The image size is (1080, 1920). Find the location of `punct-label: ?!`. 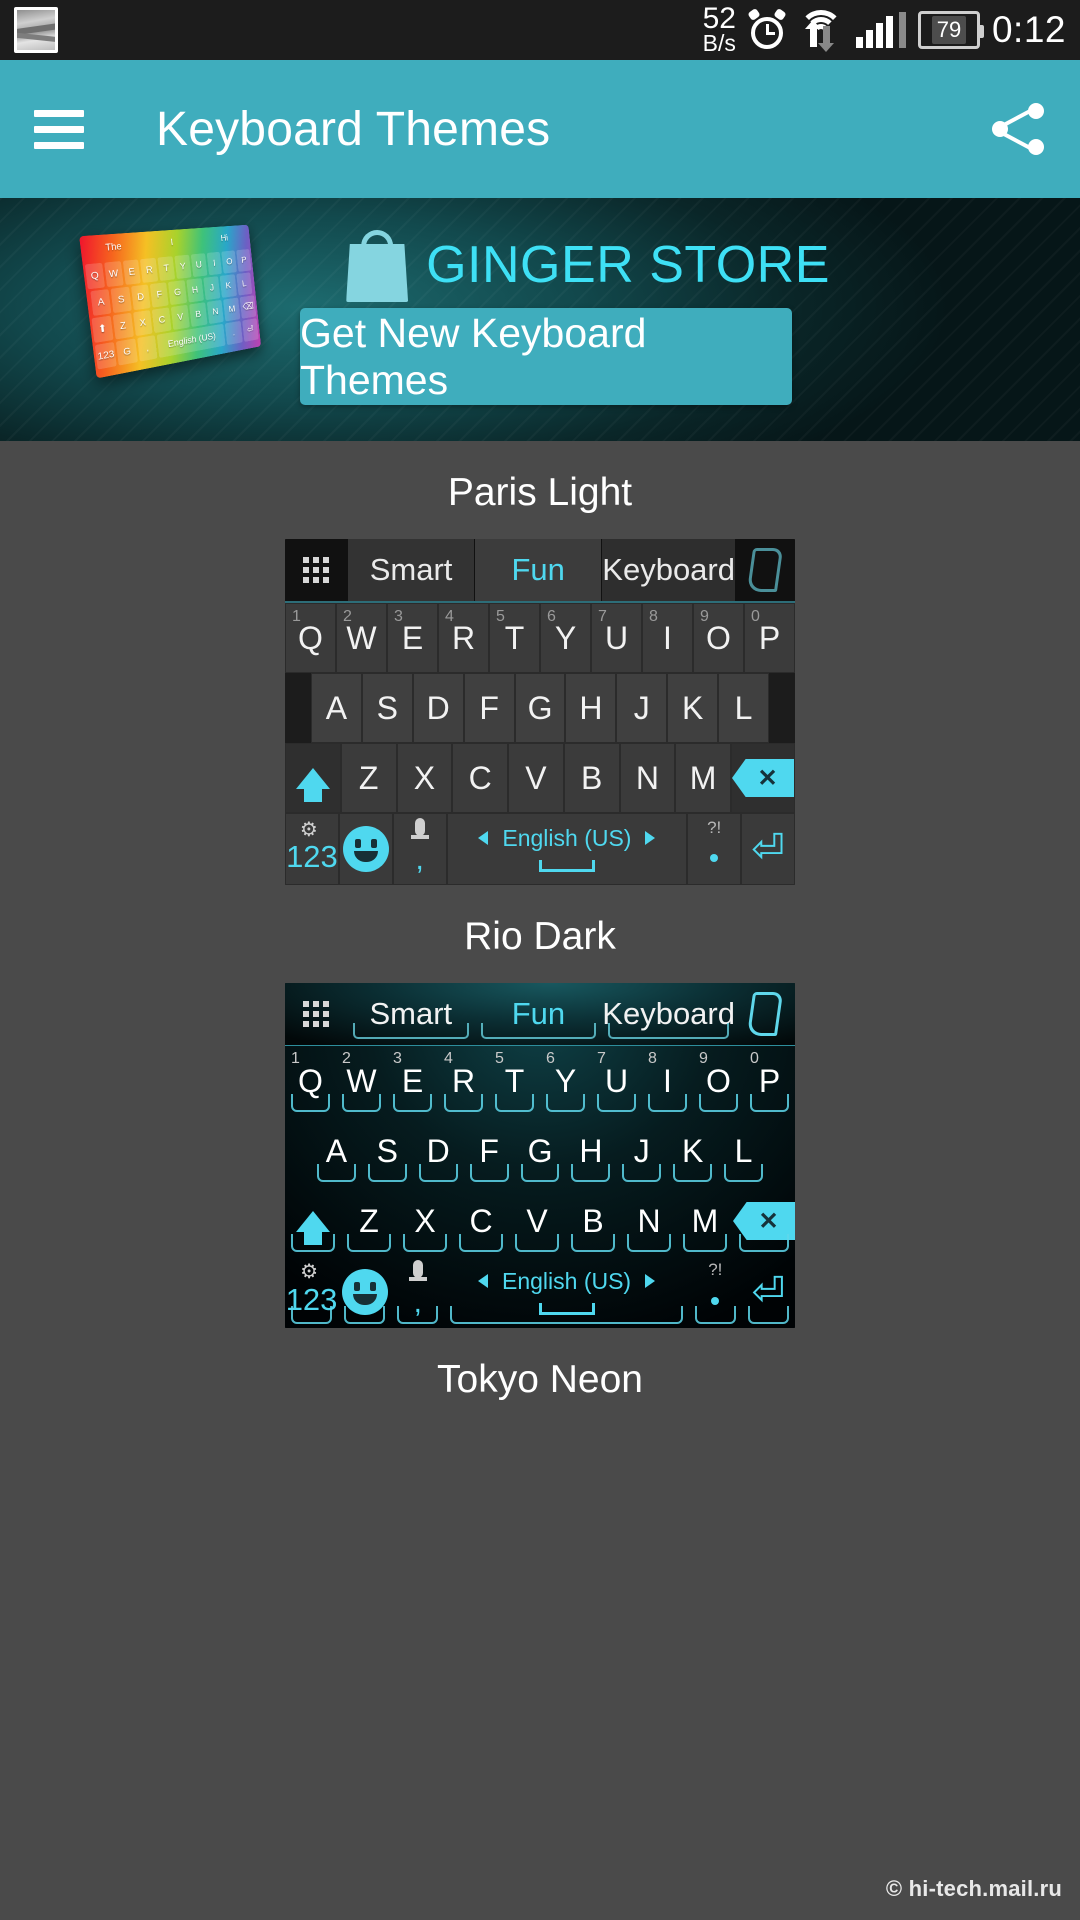

punct-label: ?! is located at coordinates (715, 1269).